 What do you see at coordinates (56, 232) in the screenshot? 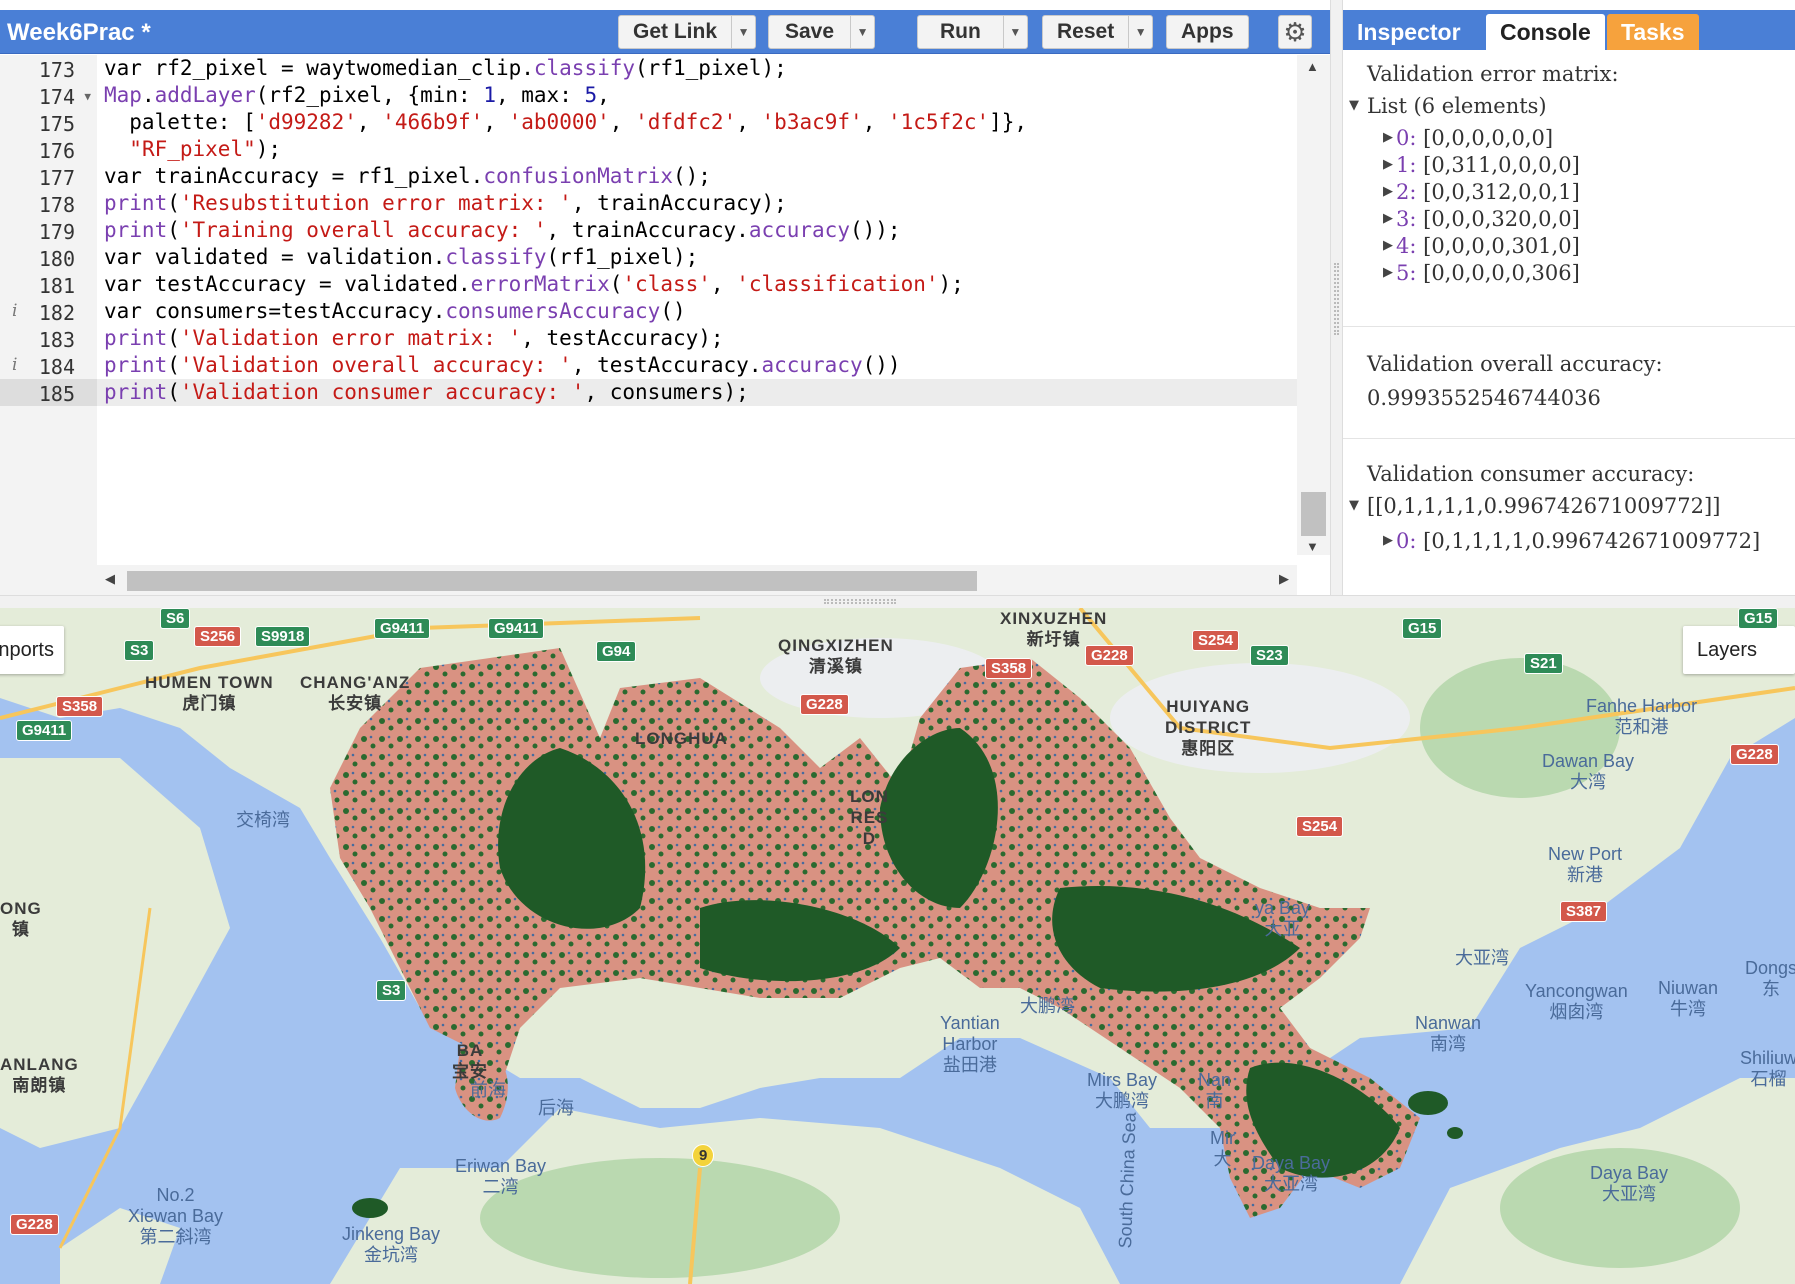
I see `gutter-line: 179` at bounding box center [56, 232].